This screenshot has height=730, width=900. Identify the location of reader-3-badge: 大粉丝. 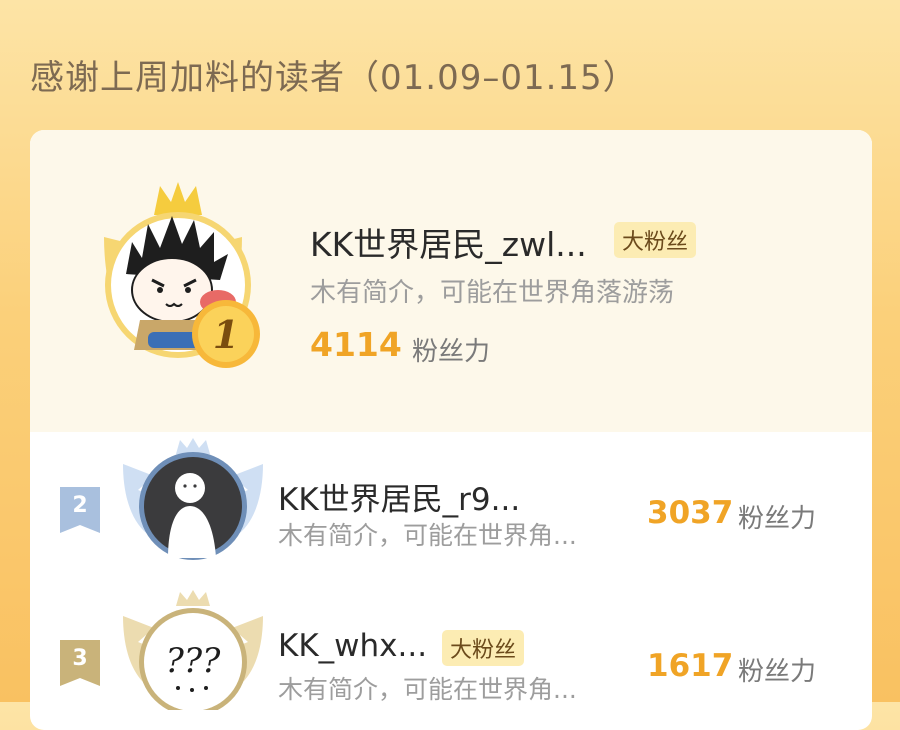
(483, 648).